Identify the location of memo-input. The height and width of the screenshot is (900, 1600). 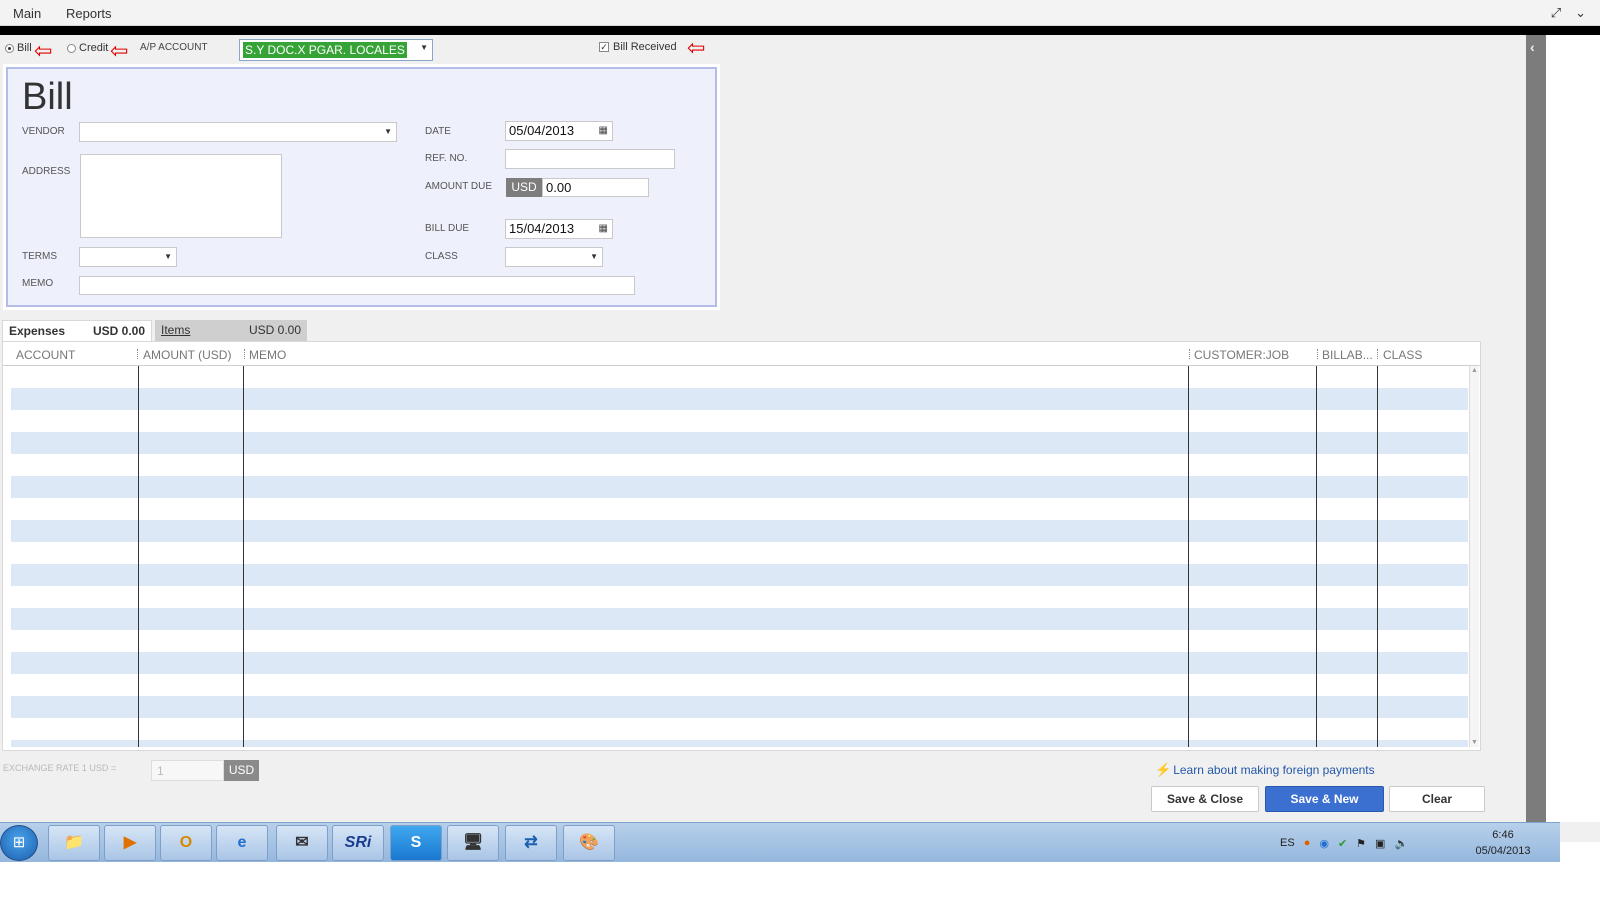
(357, 285).